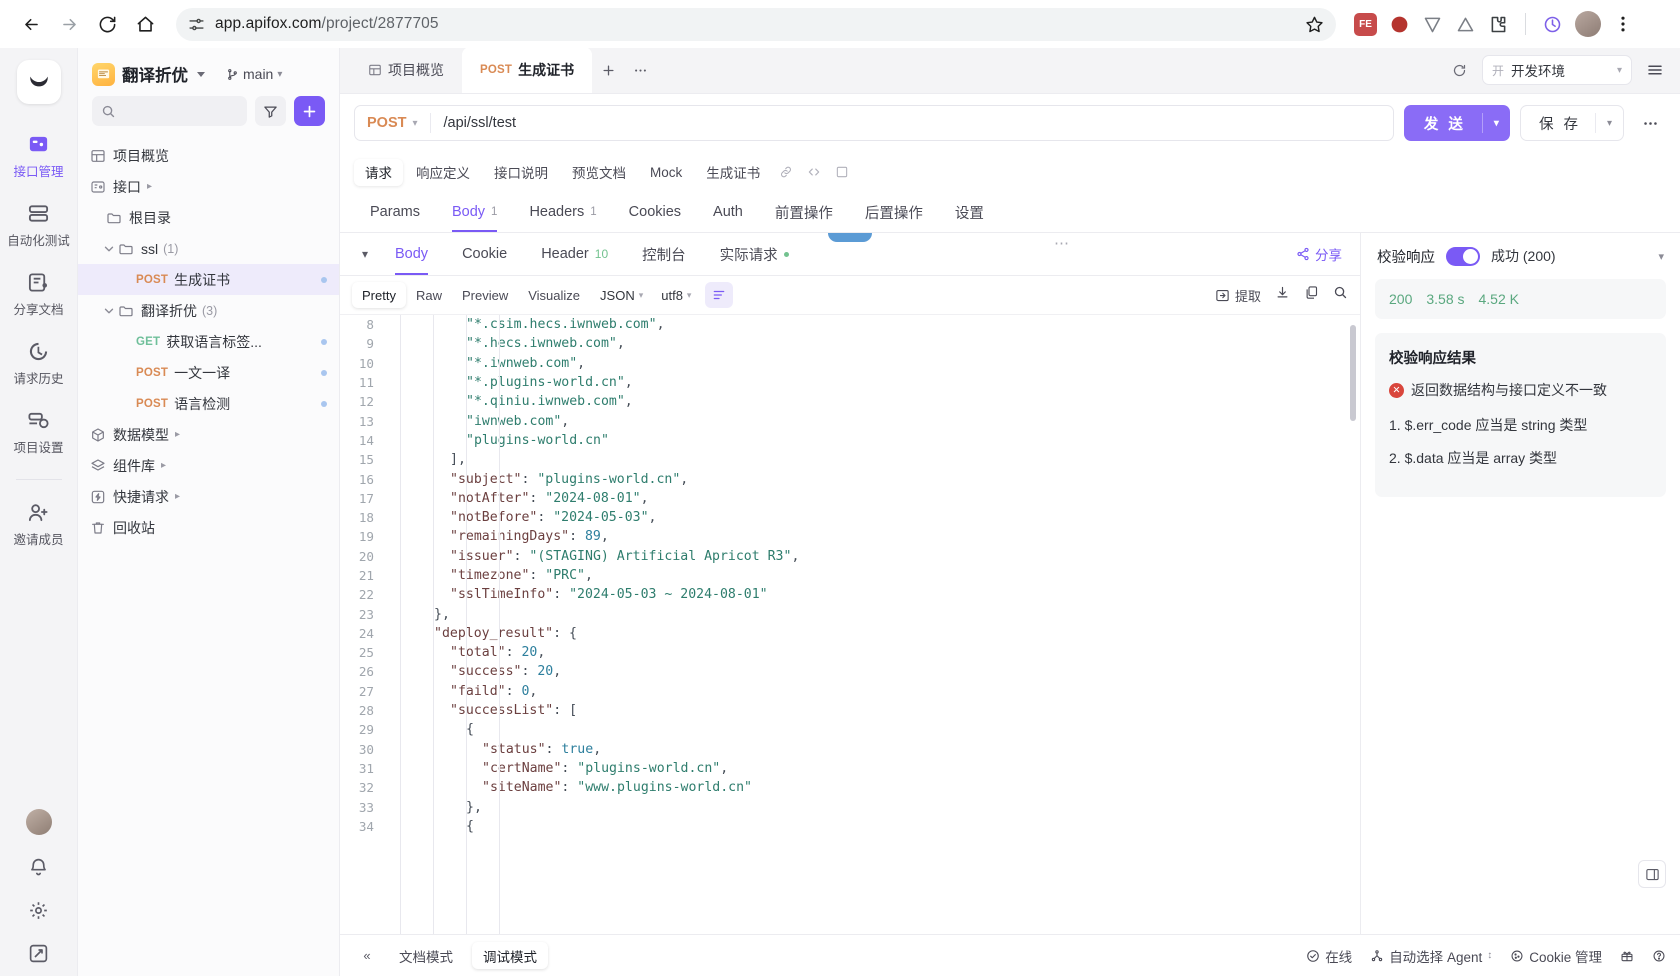 The image size is (1680, 976). Describe the element at coordinates (850, 237) in the screenshot. I see `panel-drag-handle` at that location.